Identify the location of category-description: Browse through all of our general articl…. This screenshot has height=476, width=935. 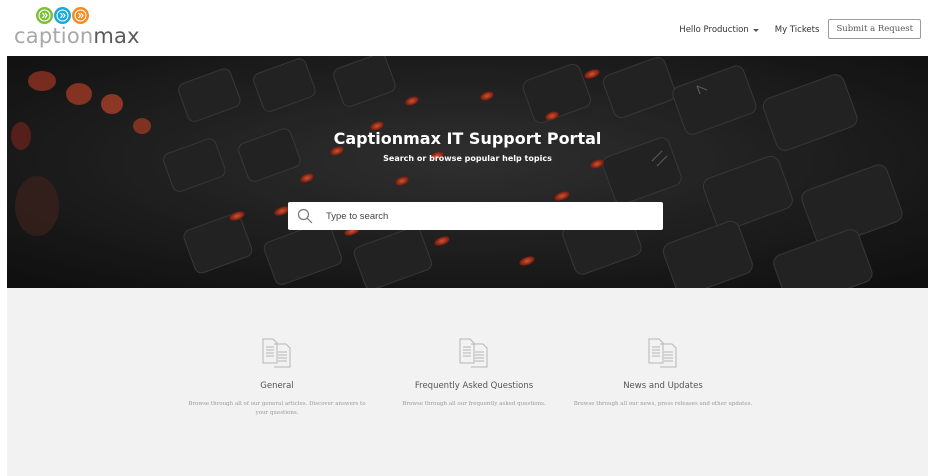
(277, 408).